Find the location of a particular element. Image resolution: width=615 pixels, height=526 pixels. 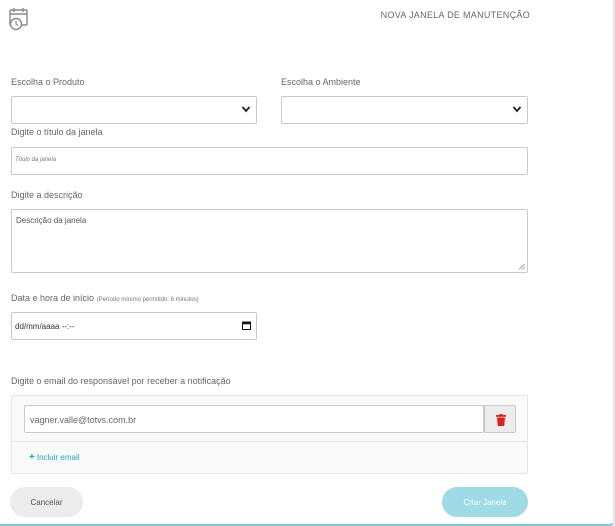

title-input: Título da janela is located at coordinates (269, 161).